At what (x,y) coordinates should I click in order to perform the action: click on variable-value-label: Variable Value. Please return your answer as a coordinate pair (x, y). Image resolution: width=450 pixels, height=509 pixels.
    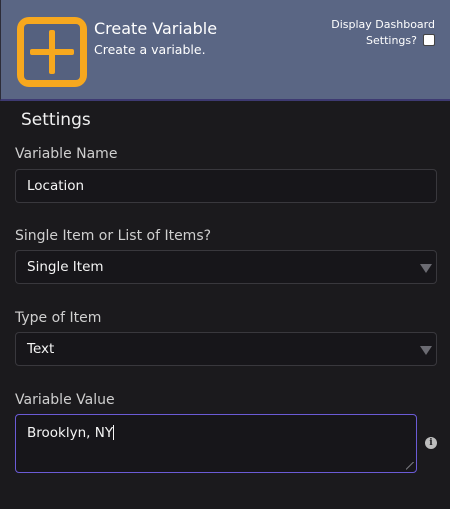
    Looking at the image, I should click on (65, 400).